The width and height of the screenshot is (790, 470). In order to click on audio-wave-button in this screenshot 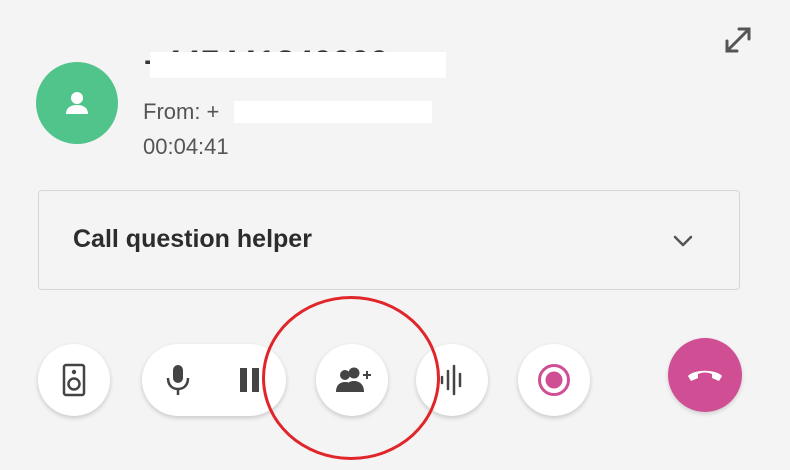, I will do `click(452, 380)`.